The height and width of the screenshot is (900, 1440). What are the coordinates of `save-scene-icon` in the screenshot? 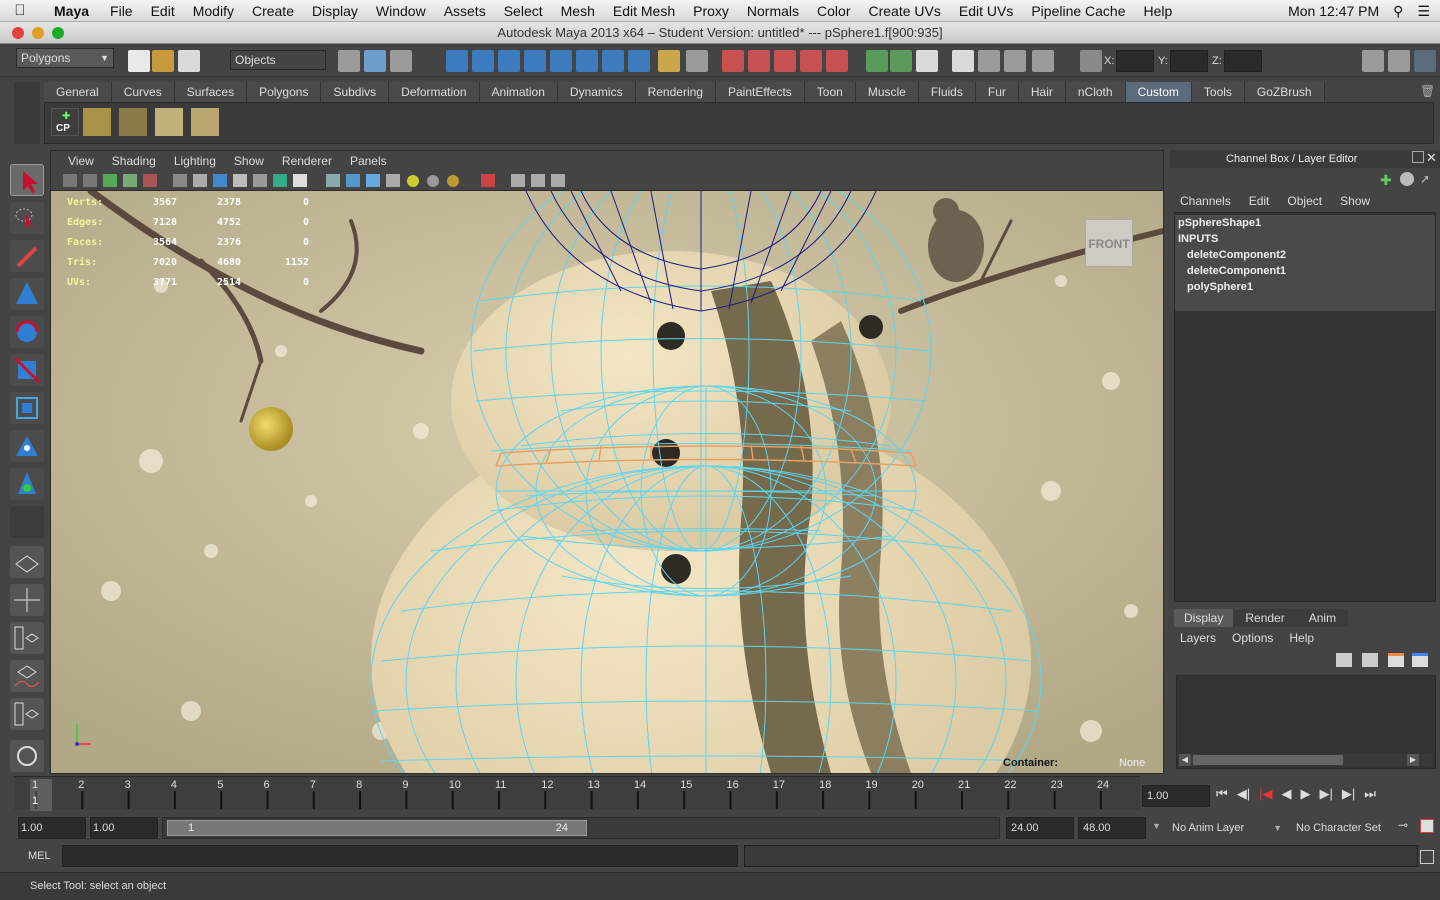 It's located at (189, 61).